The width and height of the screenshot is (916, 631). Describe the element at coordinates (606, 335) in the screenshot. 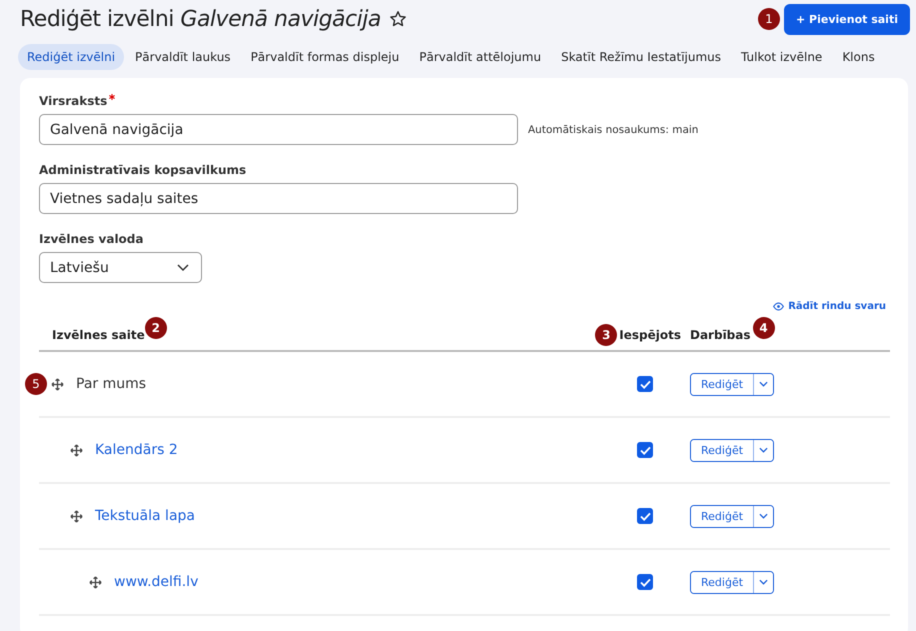

I see `annotation-marker: 3` at that location.